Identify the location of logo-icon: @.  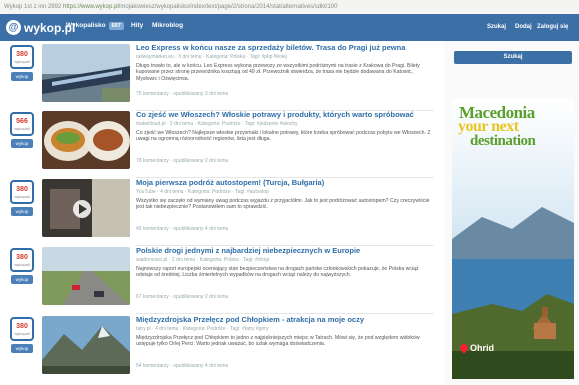
(13, 27).